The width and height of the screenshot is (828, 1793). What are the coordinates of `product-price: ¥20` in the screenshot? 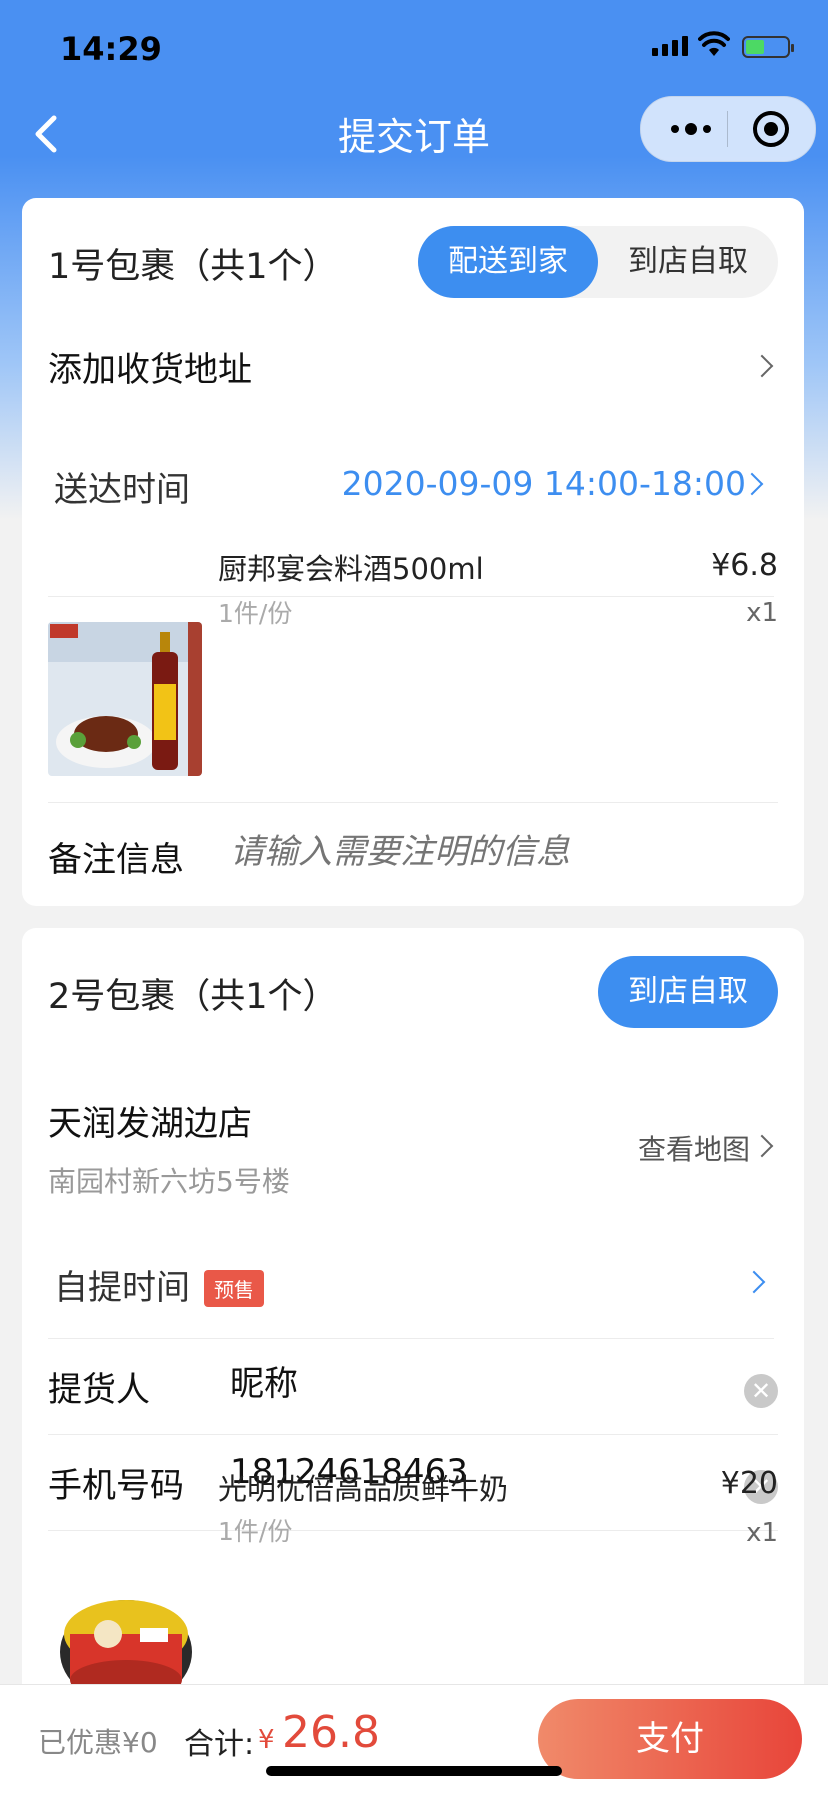 It's located at (749, 1483).